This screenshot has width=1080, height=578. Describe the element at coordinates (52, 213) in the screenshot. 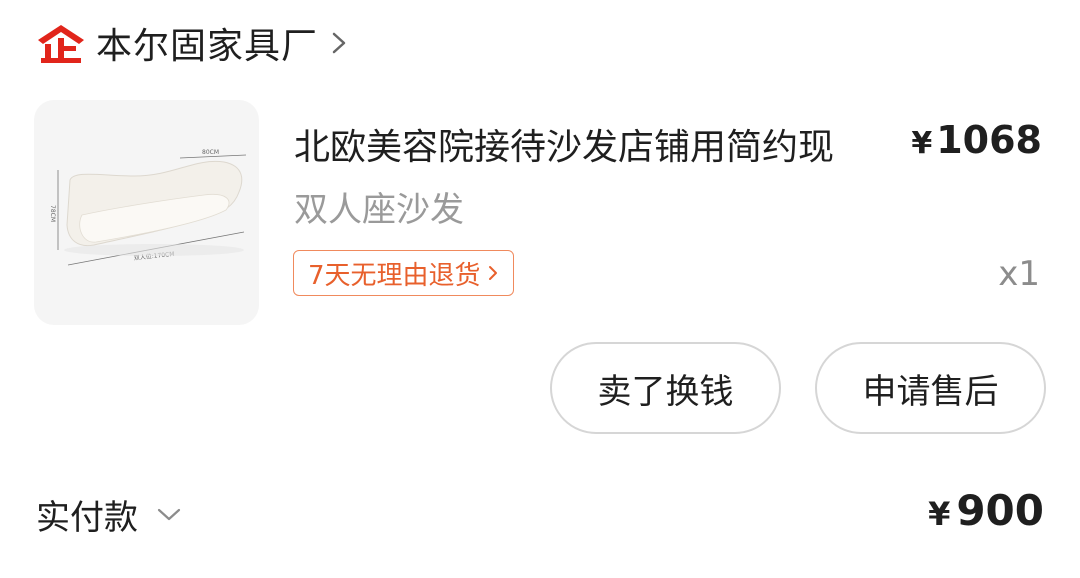

I see `dimension-side-label: 78CM` at that location.